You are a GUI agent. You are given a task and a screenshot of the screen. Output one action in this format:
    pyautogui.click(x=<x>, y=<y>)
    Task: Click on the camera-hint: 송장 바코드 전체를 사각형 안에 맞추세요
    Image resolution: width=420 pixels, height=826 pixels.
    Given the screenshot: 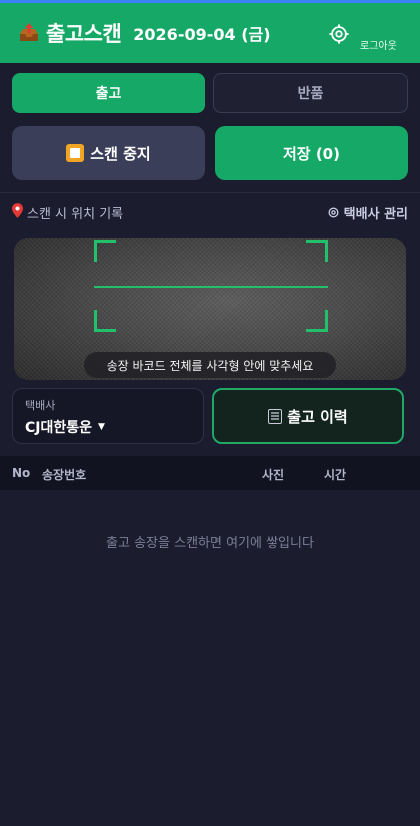 What is the action you would take?
    pyautogui.click(x=210, y=365)
    